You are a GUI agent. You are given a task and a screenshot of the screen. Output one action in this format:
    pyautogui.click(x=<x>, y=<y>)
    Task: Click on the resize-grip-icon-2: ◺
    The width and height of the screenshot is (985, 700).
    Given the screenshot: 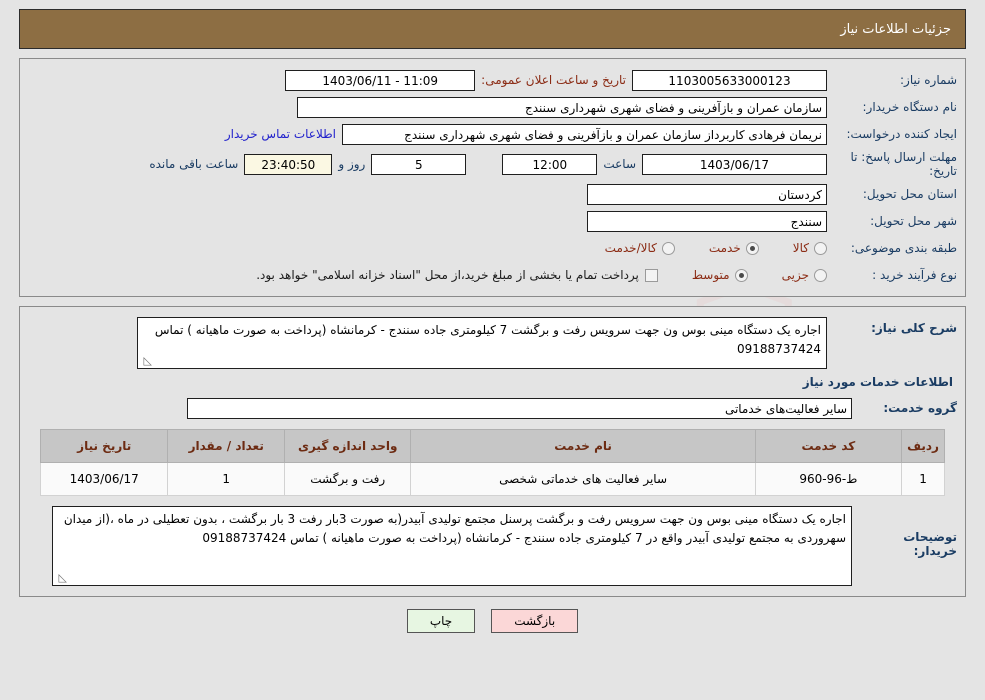 What is the action you would take?
    pyautogui.click(x=61, y=578)
    